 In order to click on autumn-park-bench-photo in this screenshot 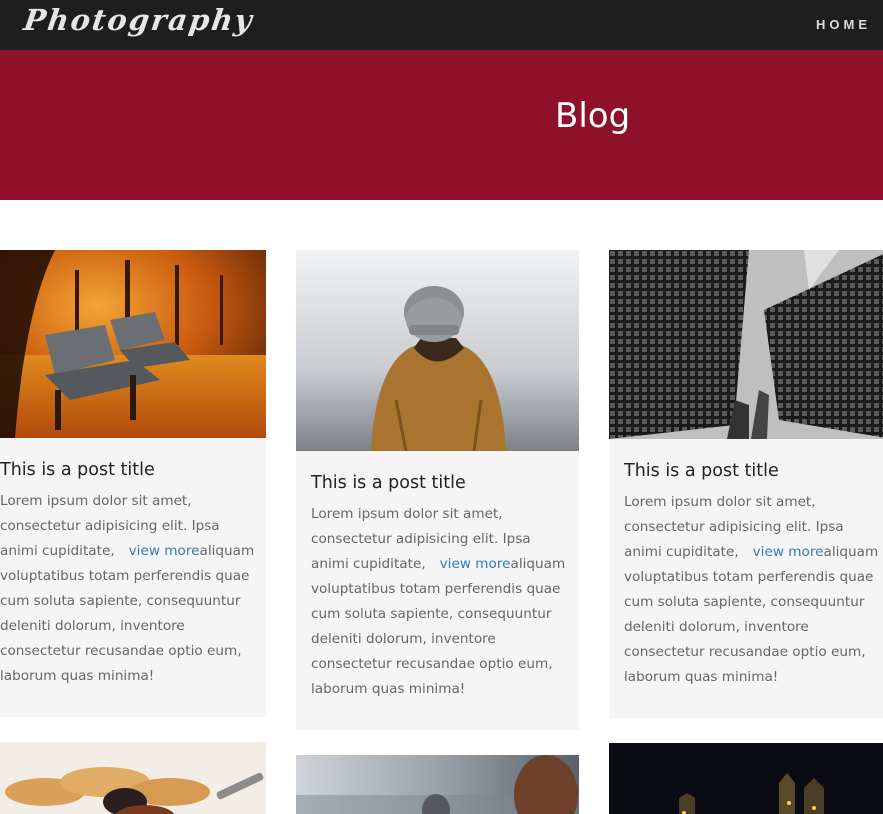, I will do `click(133, 344)`.